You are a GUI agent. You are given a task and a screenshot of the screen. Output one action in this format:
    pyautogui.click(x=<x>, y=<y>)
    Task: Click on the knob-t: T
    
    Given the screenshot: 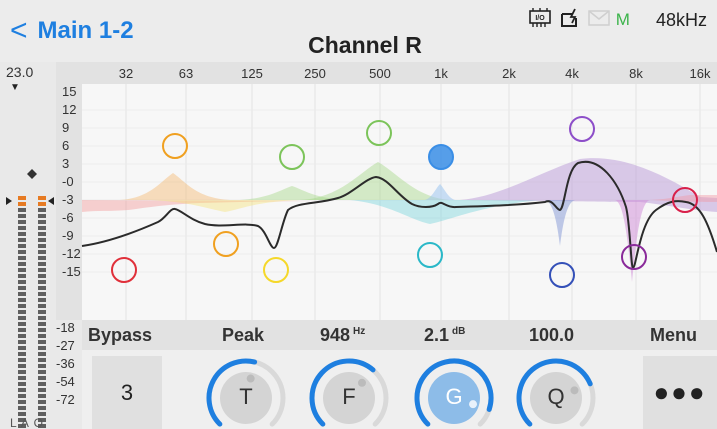 What is the action you would take?
    pyautogui.click(x=246, y=392)
    